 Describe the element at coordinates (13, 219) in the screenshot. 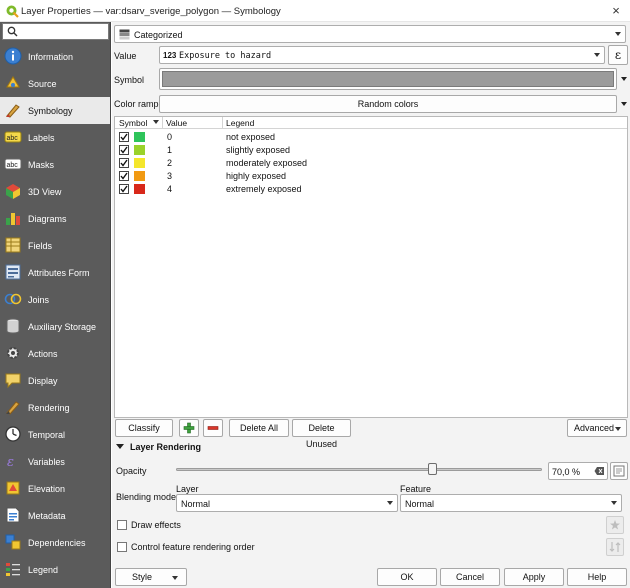

I see `diagrams-icon` at that location.